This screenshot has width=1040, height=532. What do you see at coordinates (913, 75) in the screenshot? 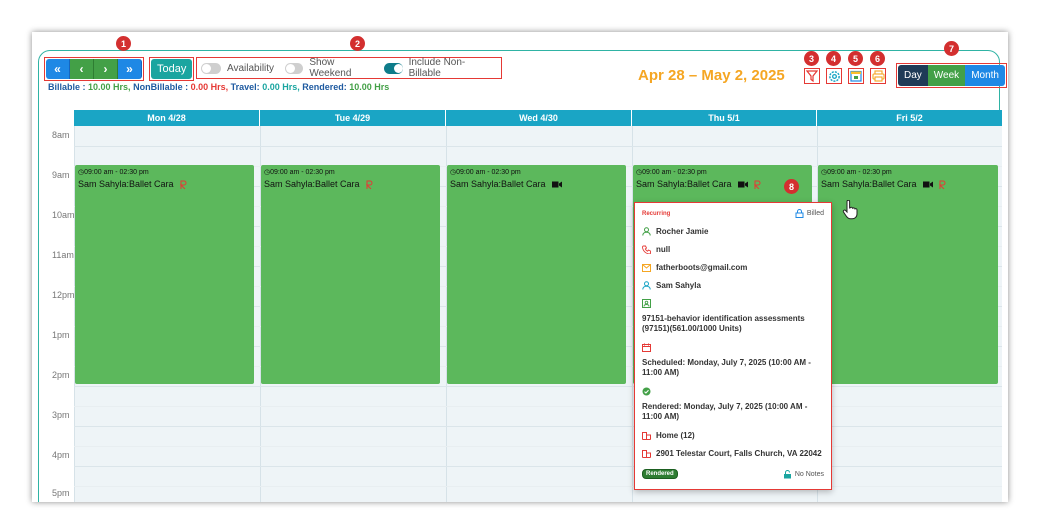
I see `day-view-button: Day` at bounding box center [913, 75].